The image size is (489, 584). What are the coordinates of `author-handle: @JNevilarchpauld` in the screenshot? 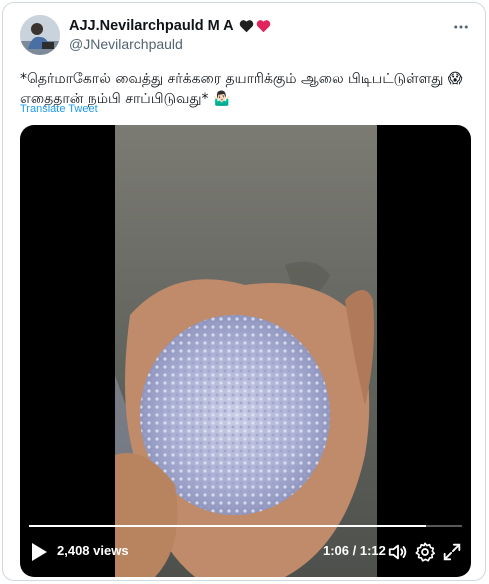 It's located at (126, 44).